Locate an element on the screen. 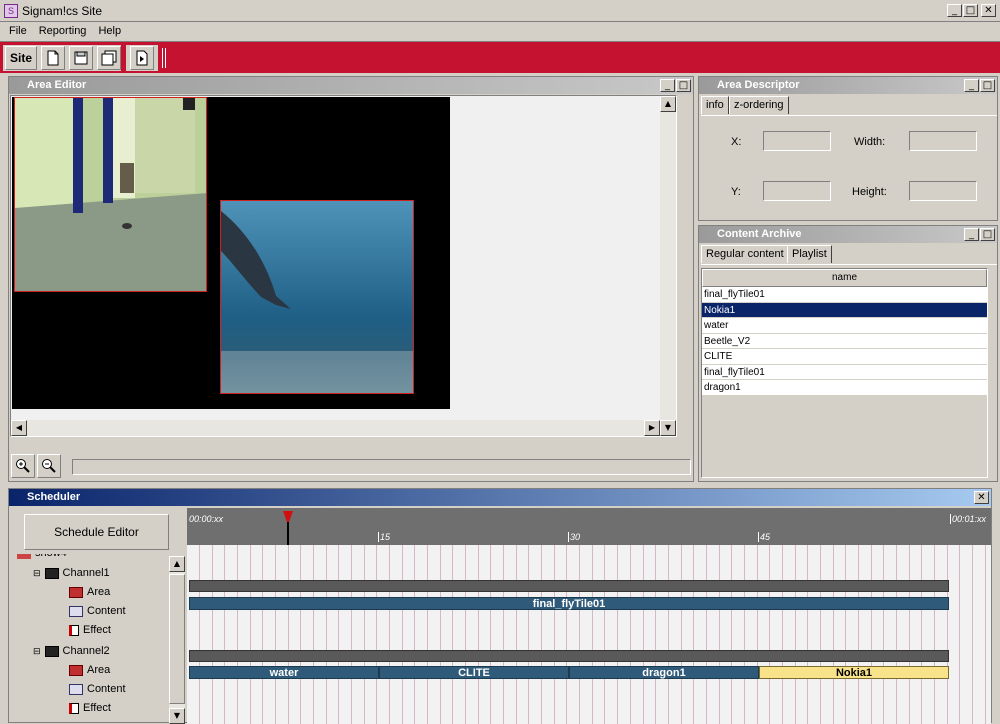  content-archive-title: Content Archive is located at coordinates (848, 234).